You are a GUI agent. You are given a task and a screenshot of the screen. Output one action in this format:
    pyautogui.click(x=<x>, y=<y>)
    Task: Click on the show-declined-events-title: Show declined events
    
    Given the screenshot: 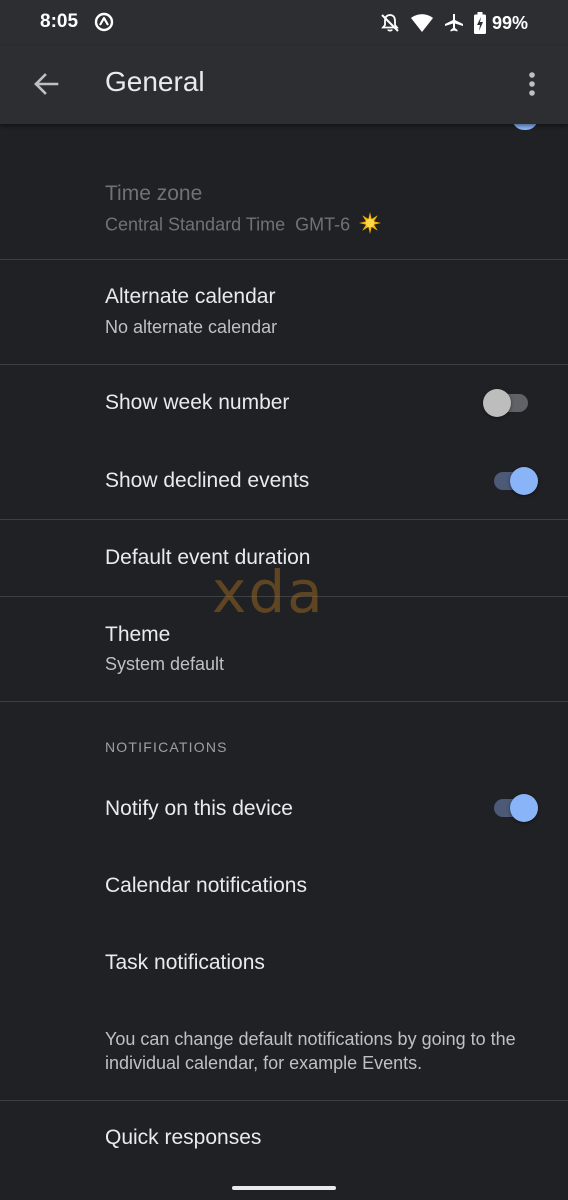 What is the action you would take?
    pyautogui.click(x=207, y=480)
    